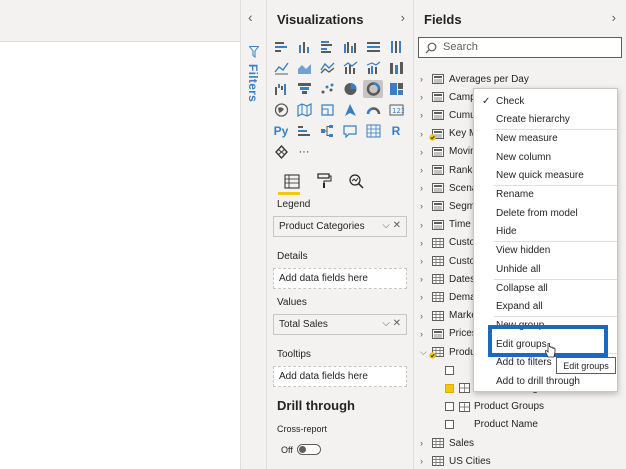 Image resolution: width=626 pixels, height=469 pixels. What do you see at coordinates (545, 269) in the screenshot?
I see `context-menu-item-unhide-all: Unhide all` at bounding box center [545, 269].